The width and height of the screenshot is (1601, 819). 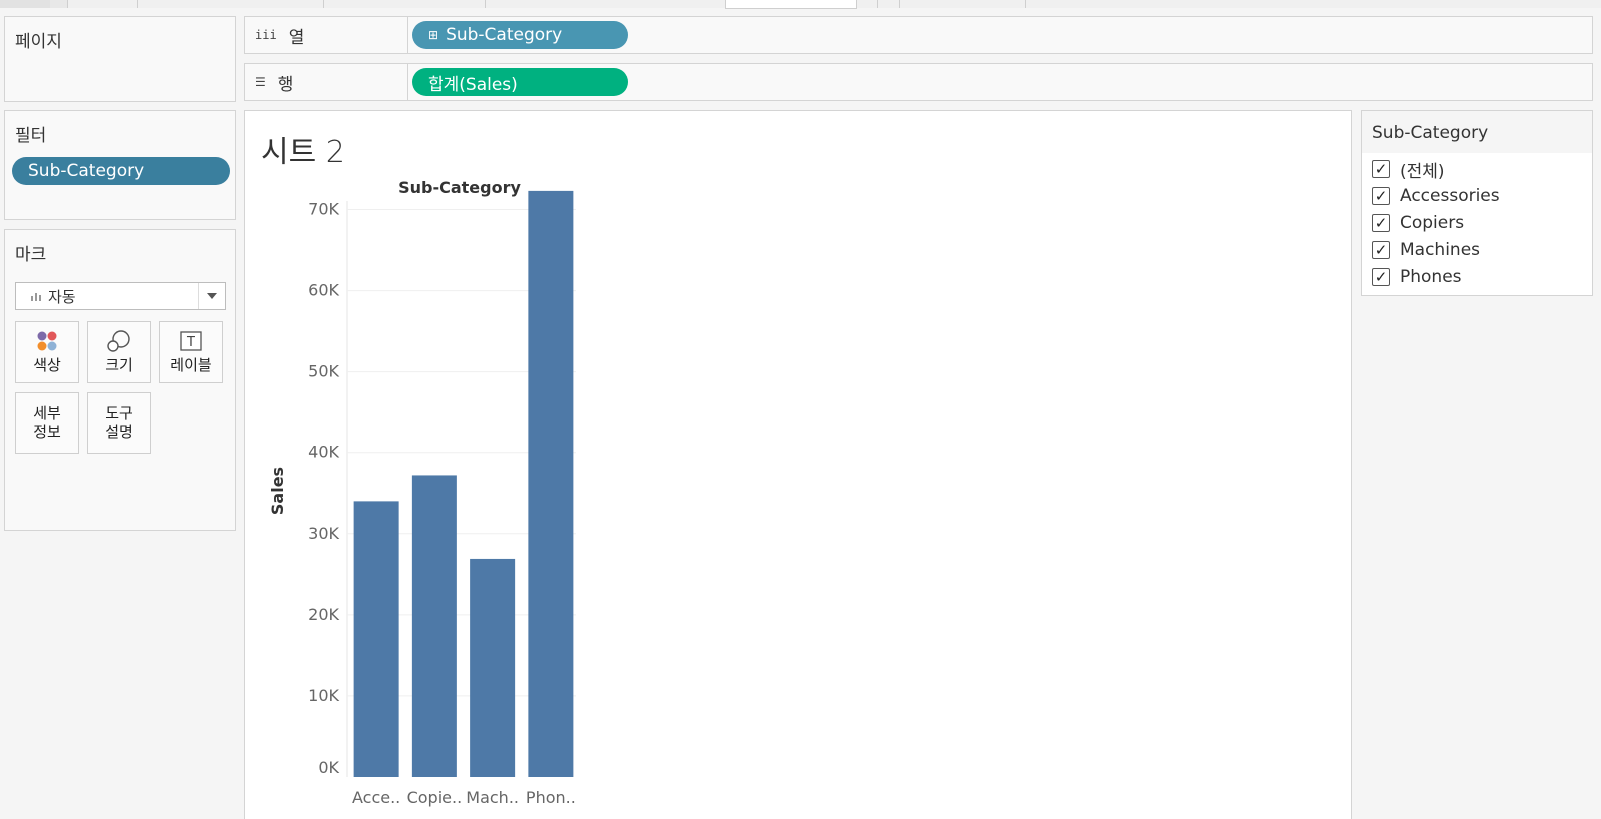 What do you see at coordinates (1440, 250) in the screenshot?
I see `filter-option-label: Machines` at bounding box center [1440, 250].